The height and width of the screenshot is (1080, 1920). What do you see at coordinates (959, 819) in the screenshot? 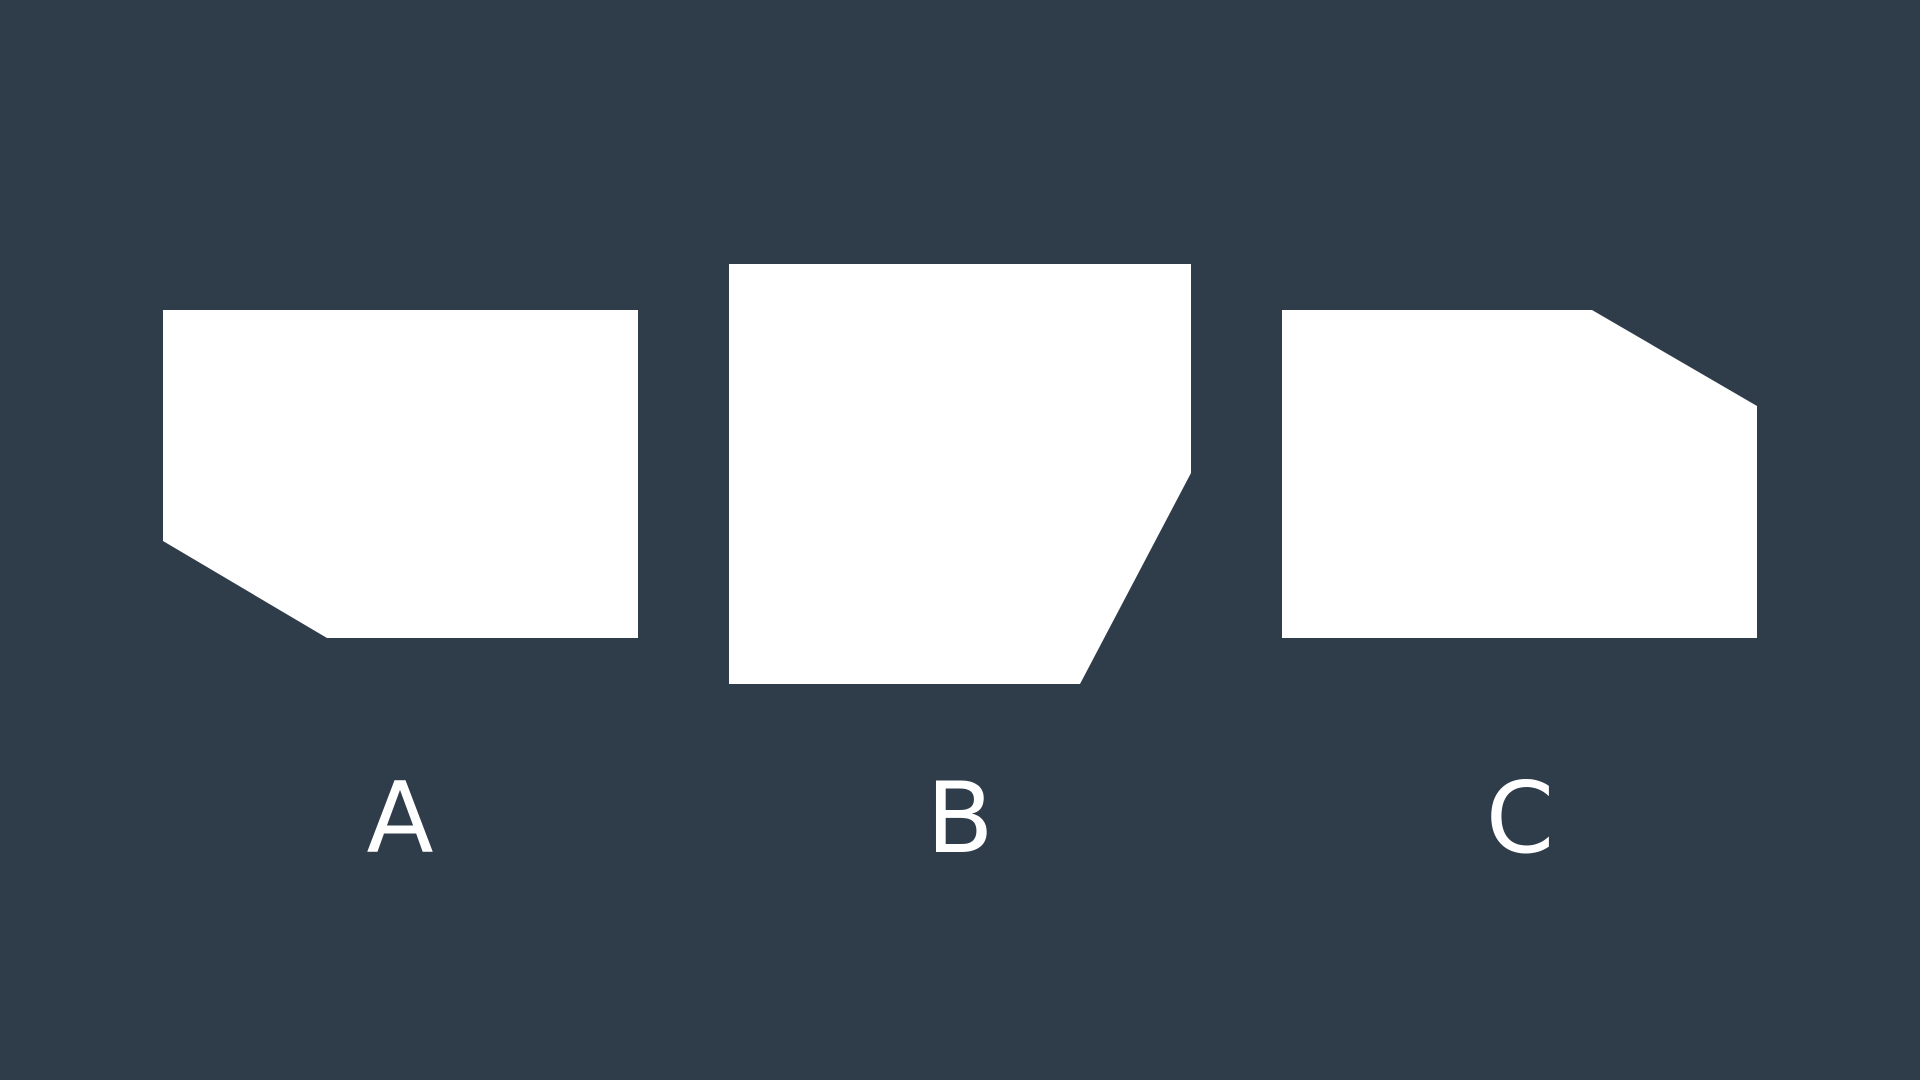
I see `option-b-label: B` at bounding box center [959, 819].